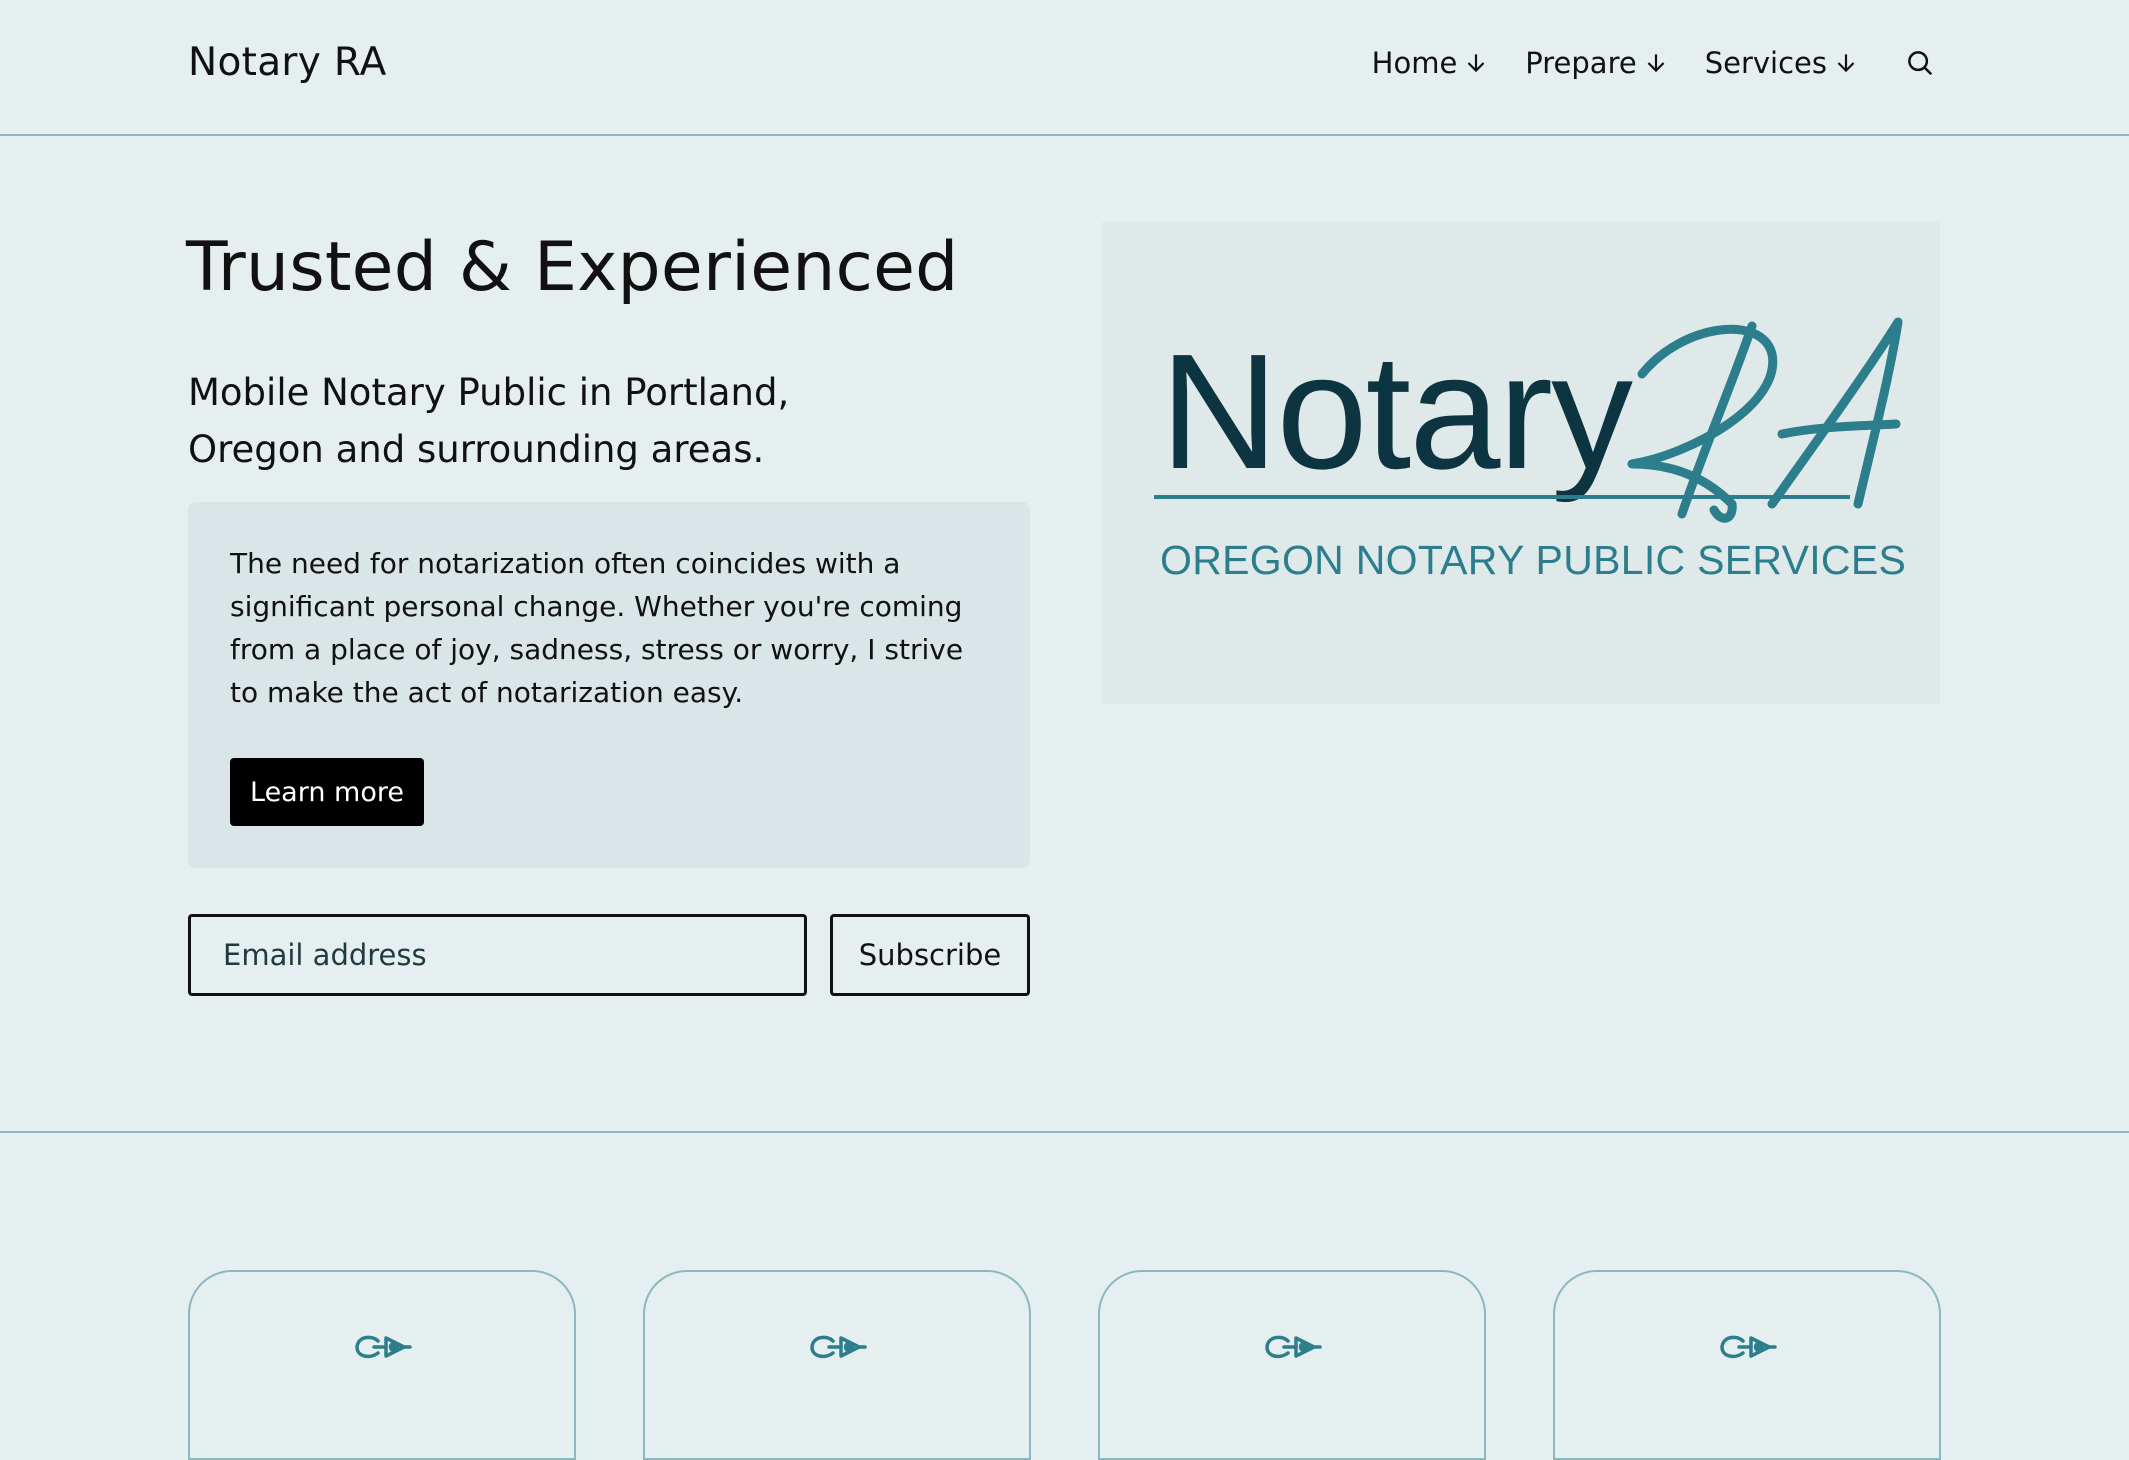 This screenshot has height=1460, width=2129. I want to click on notary-ra-logo: Notary OREGON NOTARY PUBLIC SERVICES, so click(1521, 463).